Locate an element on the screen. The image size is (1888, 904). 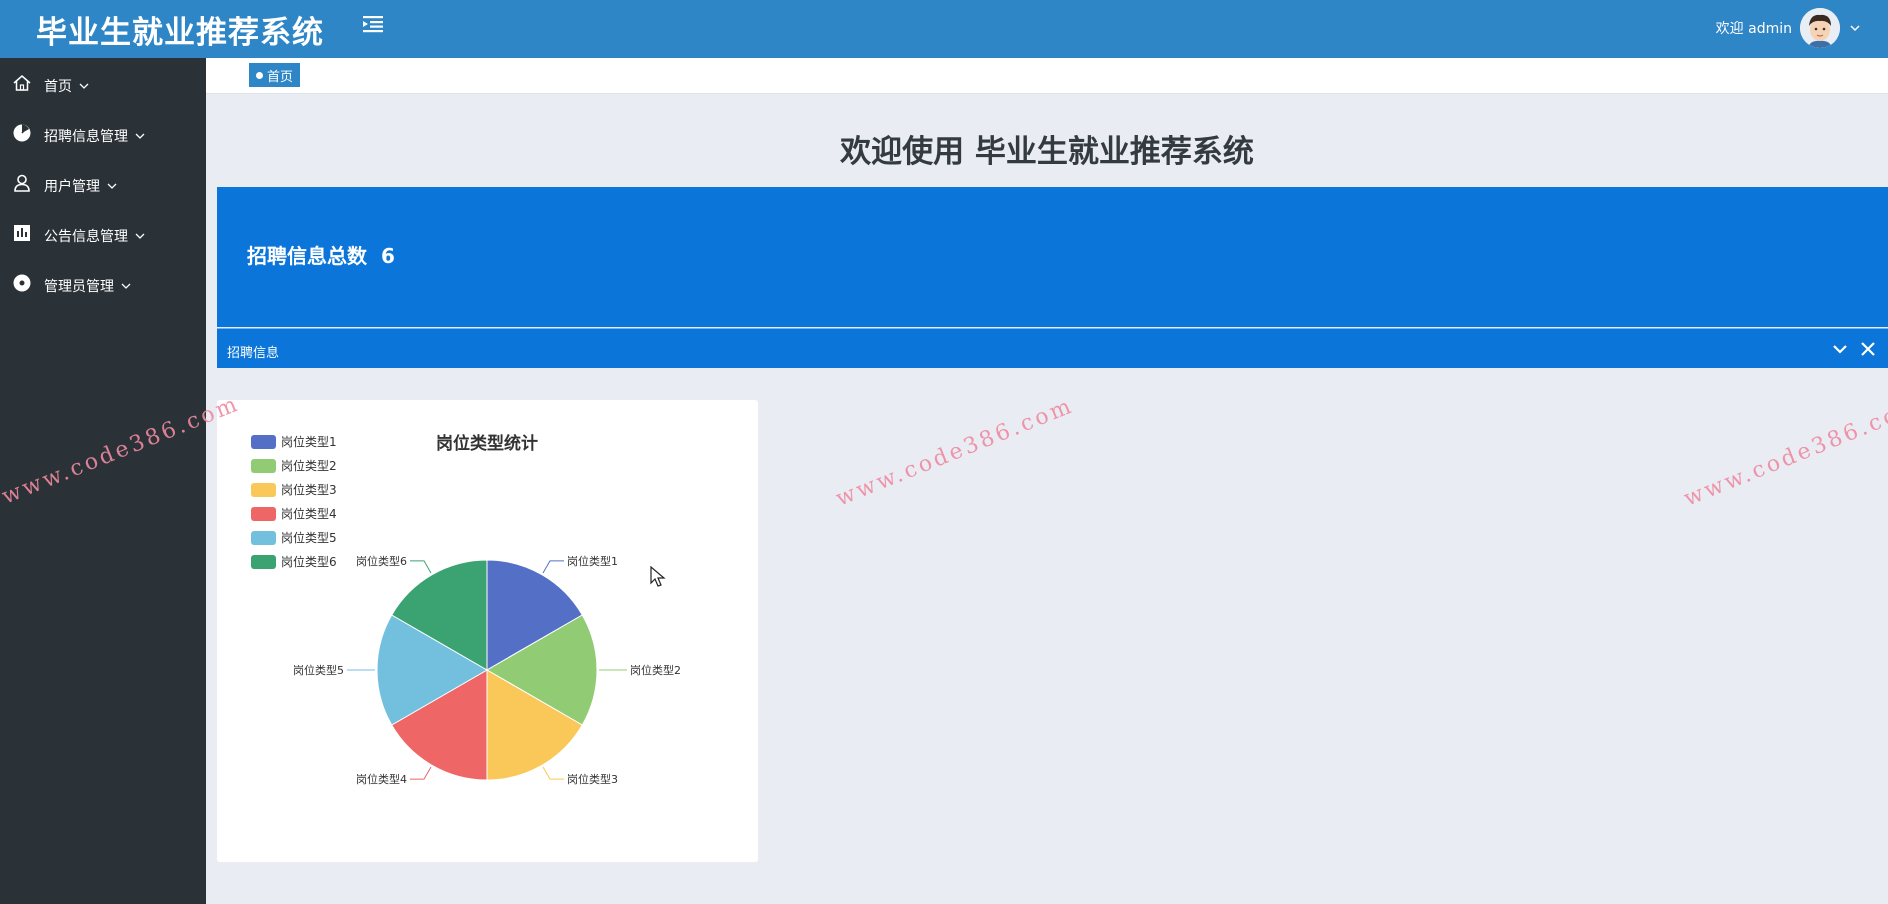
close-icon is located at coordinates (1868, 349).